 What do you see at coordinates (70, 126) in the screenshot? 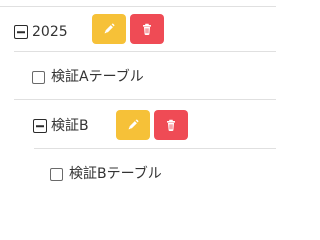
I see `tree-node-folder-b-label: 検証B` at bounding box center [70, 126].